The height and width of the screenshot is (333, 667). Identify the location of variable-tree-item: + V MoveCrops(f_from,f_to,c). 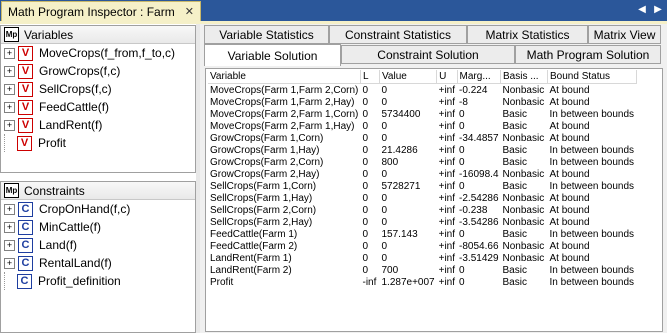
(98, 53).